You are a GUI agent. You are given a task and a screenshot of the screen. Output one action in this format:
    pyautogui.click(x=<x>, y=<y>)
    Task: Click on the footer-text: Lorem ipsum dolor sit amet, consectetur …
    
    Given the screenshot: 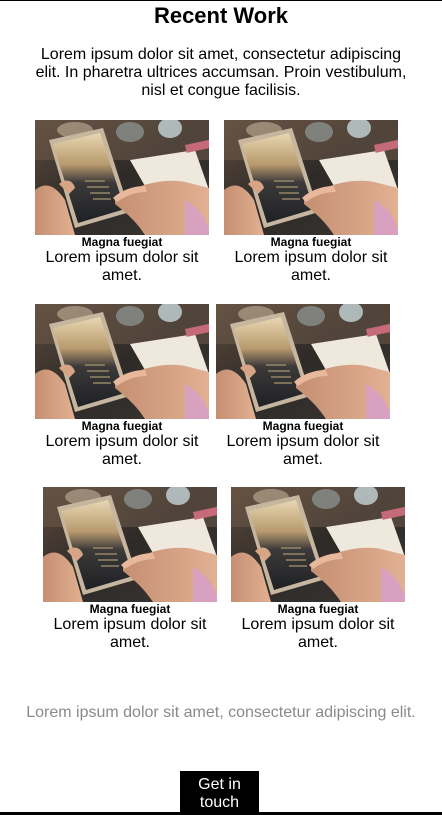 What is the action you would take?
    pyautogui.click(x=221, y=712)
    